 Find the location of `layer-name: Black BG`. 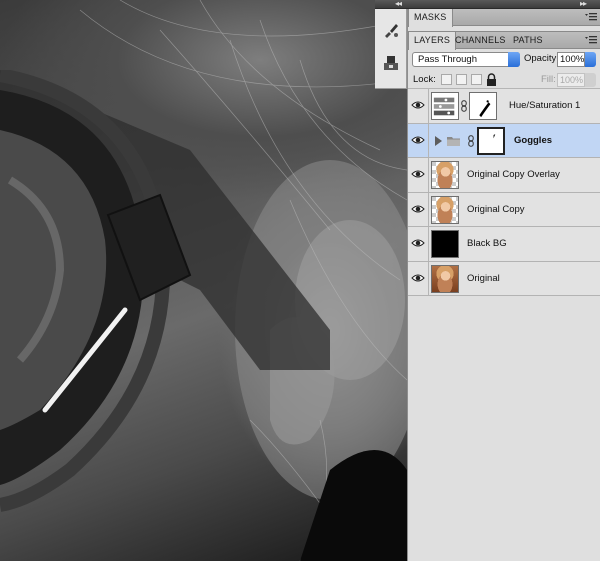

layer-name: Black BG is located at coordinates (487, 243).